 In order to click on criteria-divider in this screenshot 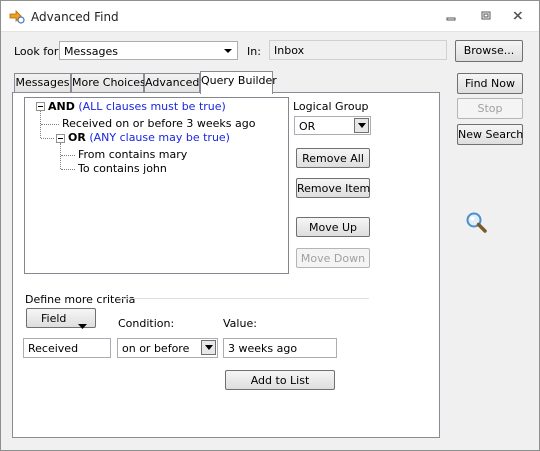, I will do `click(244, 298)`.